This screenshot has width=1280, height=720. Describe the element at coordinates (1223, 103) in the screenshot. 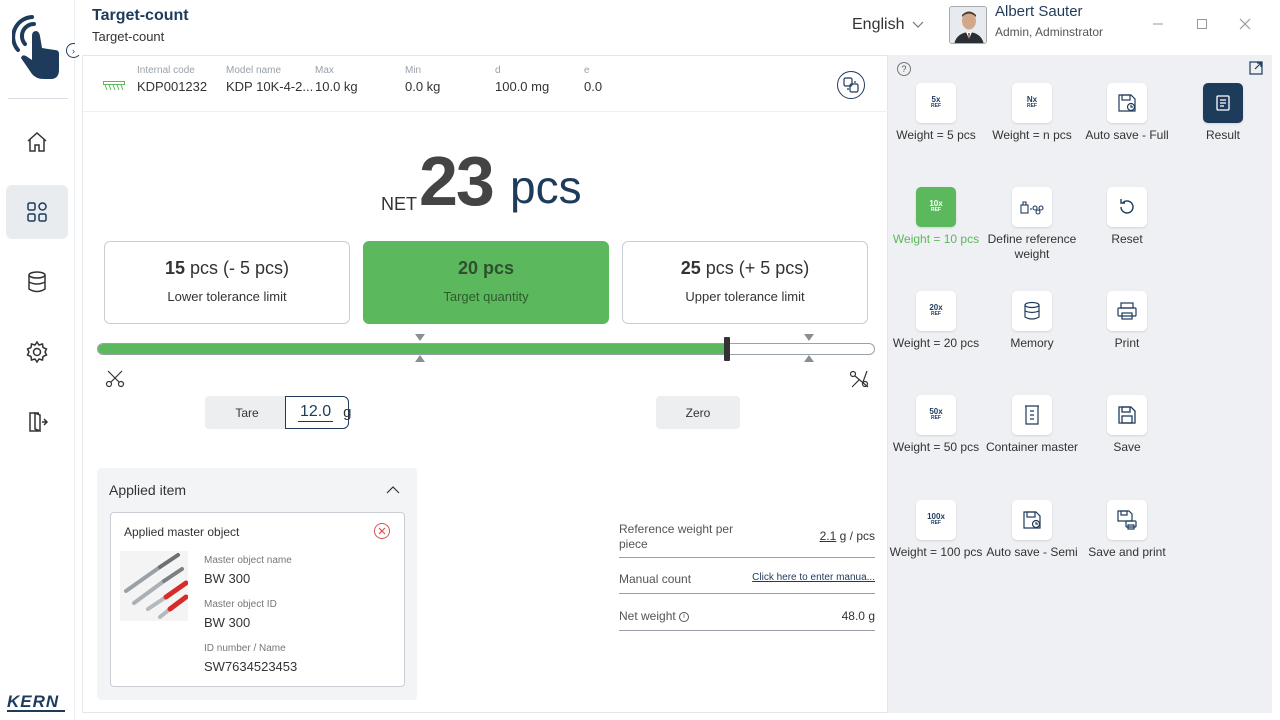

I see `result-icon` at that location.